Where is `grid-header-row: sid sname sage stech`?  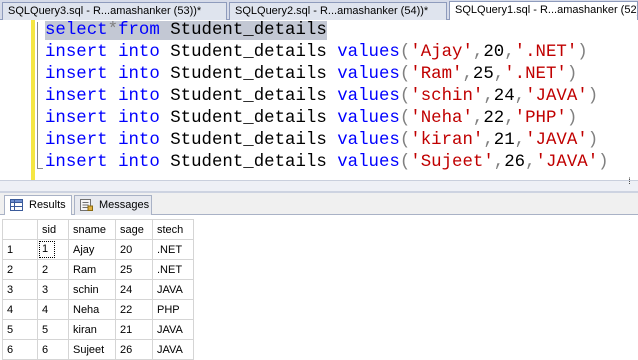
grid-header-row: sid sname sage stech is located at coordinates (98, 229).